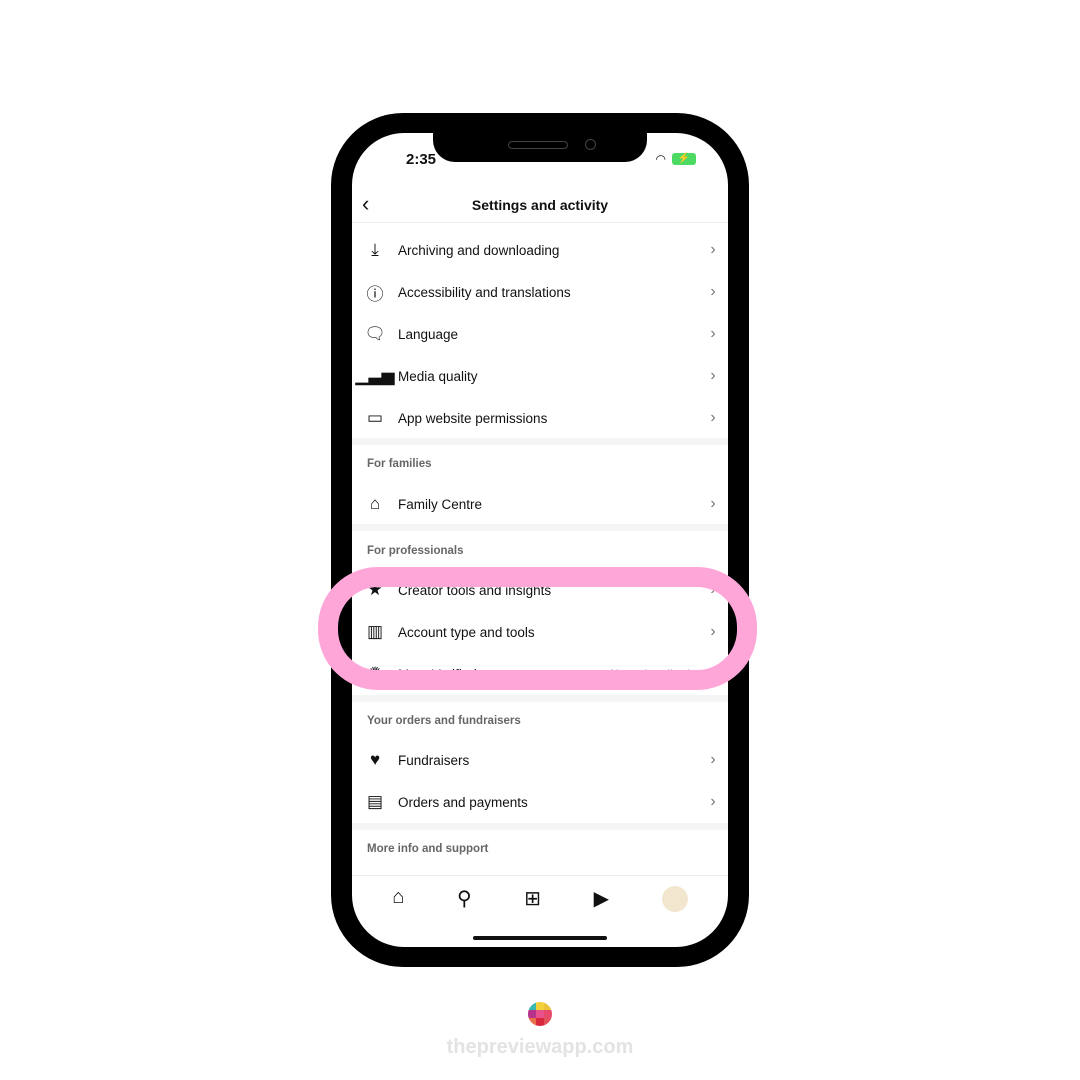  I want to click on page-title: Settings and activity, so click(540, 205).